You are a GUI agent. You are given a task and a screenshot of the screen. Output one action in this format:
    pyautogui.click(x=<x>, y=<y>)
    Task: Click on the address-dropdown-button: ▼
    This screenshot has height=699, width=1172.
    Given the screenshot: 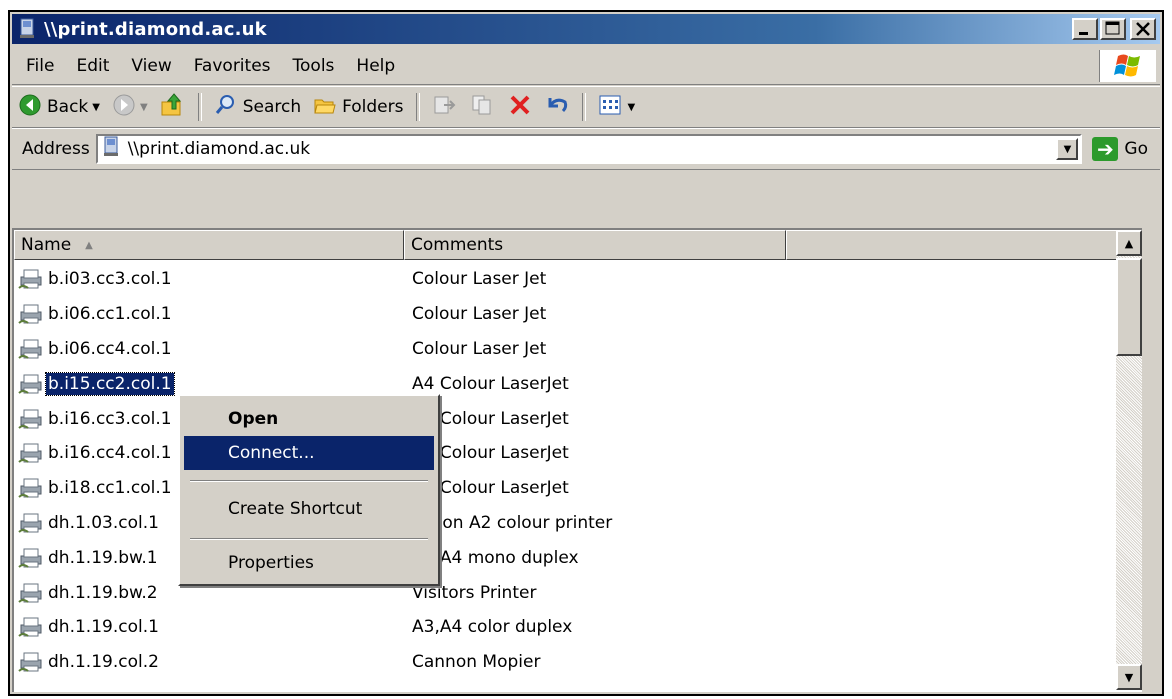 What is the action you would take?
    pyautogui.click(x=1067, y=149)
    